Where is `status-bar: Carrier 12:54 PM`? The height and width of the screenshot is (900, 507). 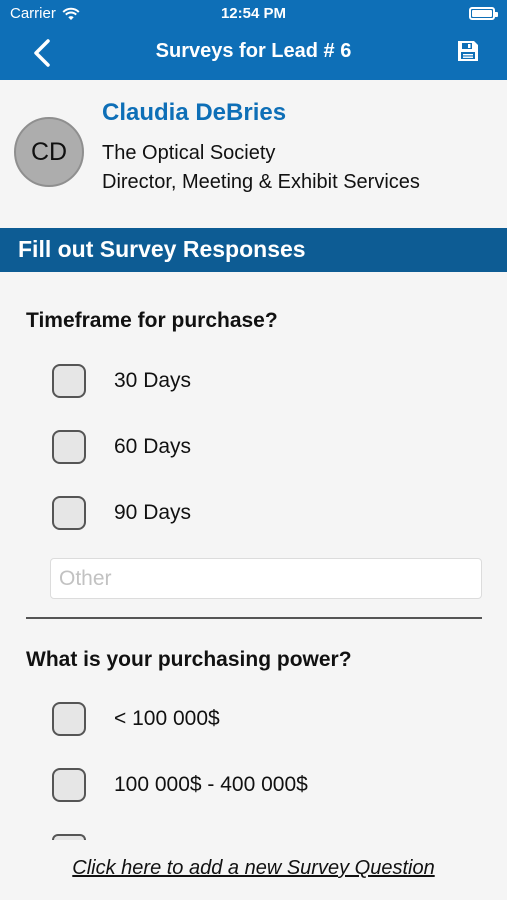 status-bar: Carrier 12:54 PM is located at coordinates (253, 14).